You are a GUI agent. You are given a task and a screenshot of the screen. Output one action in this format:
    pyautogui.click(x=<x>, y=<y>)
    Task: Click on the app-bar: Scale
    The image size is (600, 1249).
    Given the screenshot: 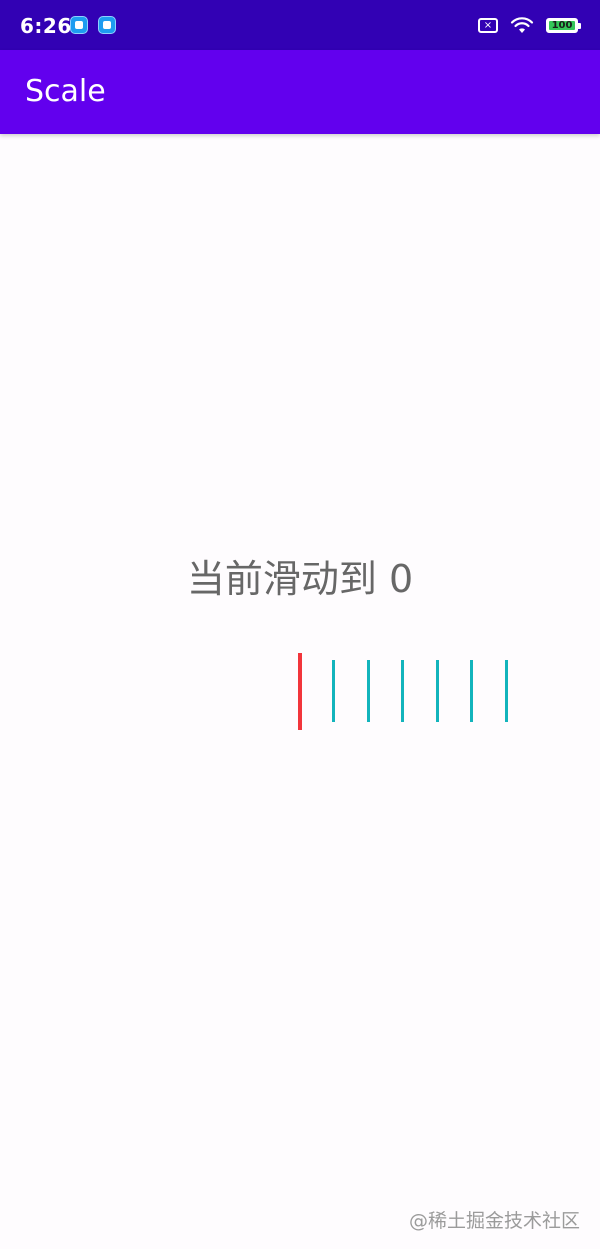 What is the action you would take?
    pyautogui.click(x=300, y=92)
    